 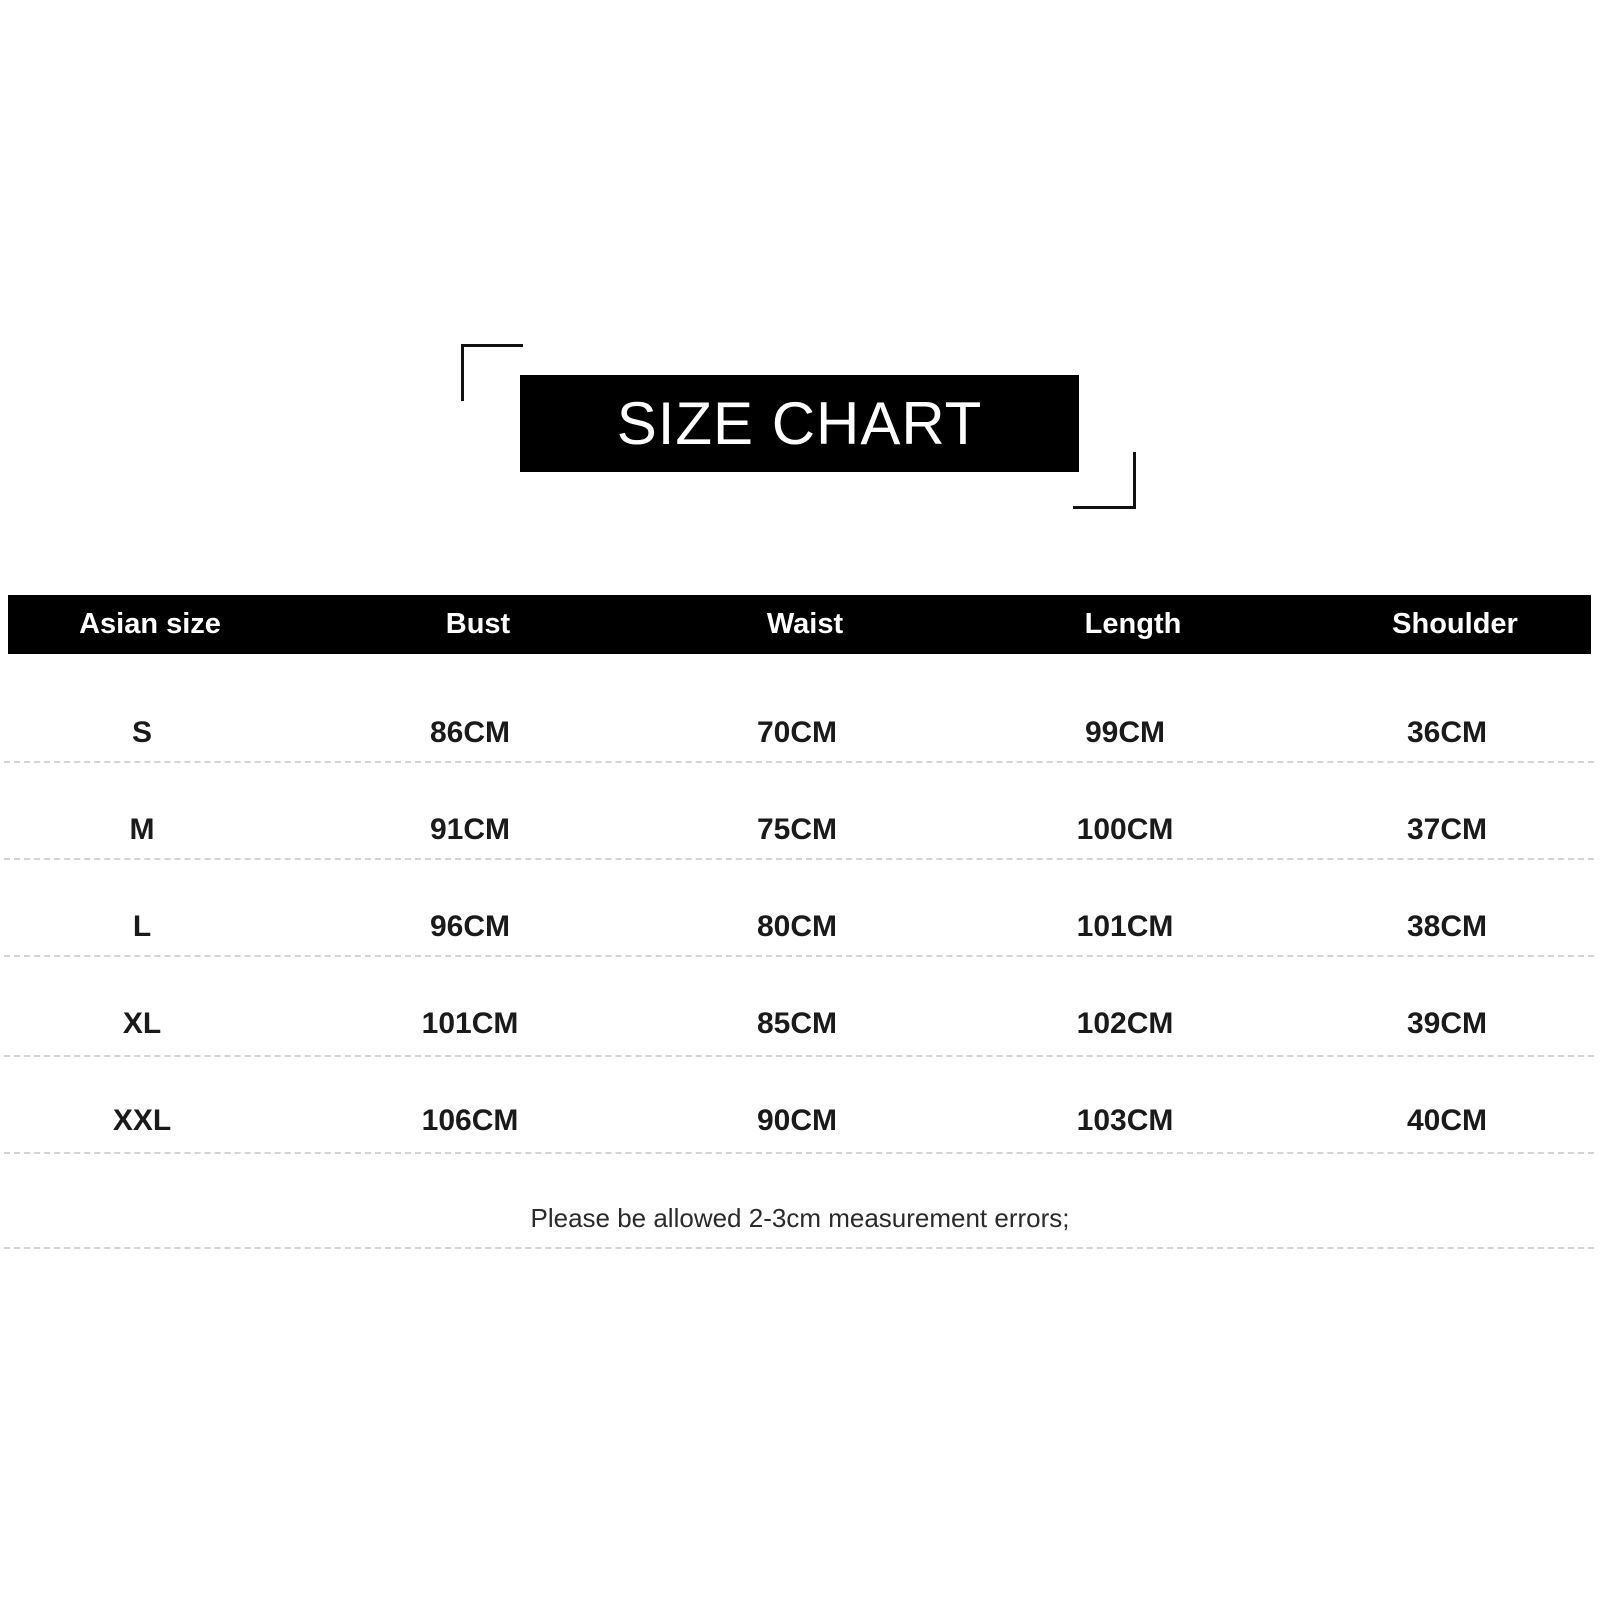 What do you see at coordinates (797, 1023) in the screenshot?
I see `cell-waist: 85CM` at bounding box center [797, 1023].